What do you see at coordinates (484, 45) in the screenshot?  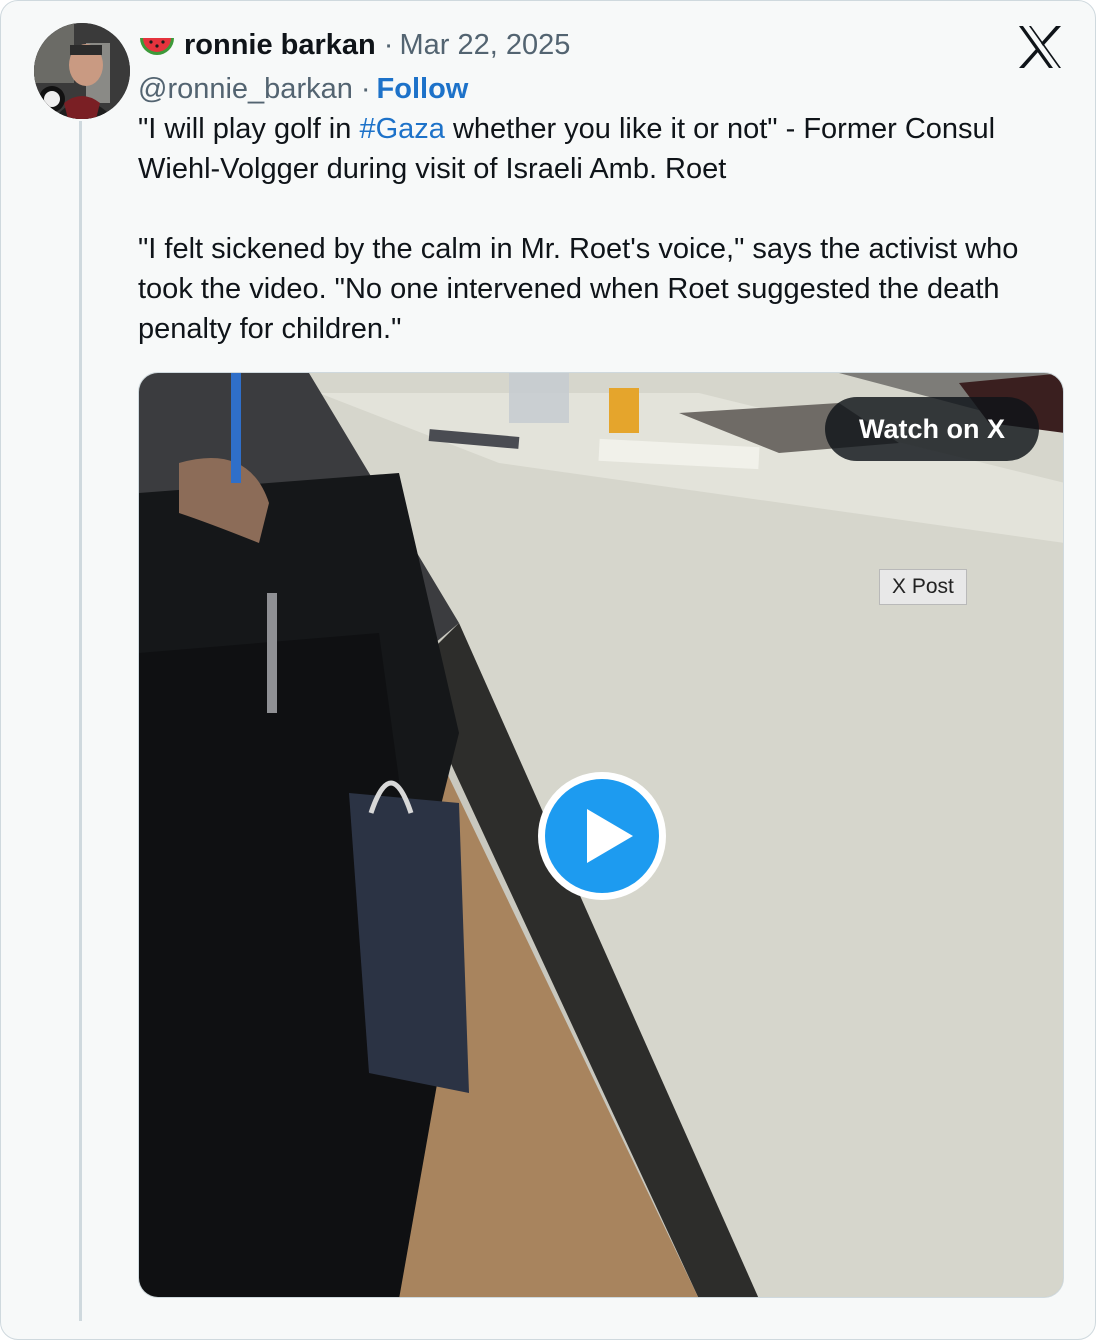 I see `post-date: Mar 22, 2025` at bounding box center [484, 45].